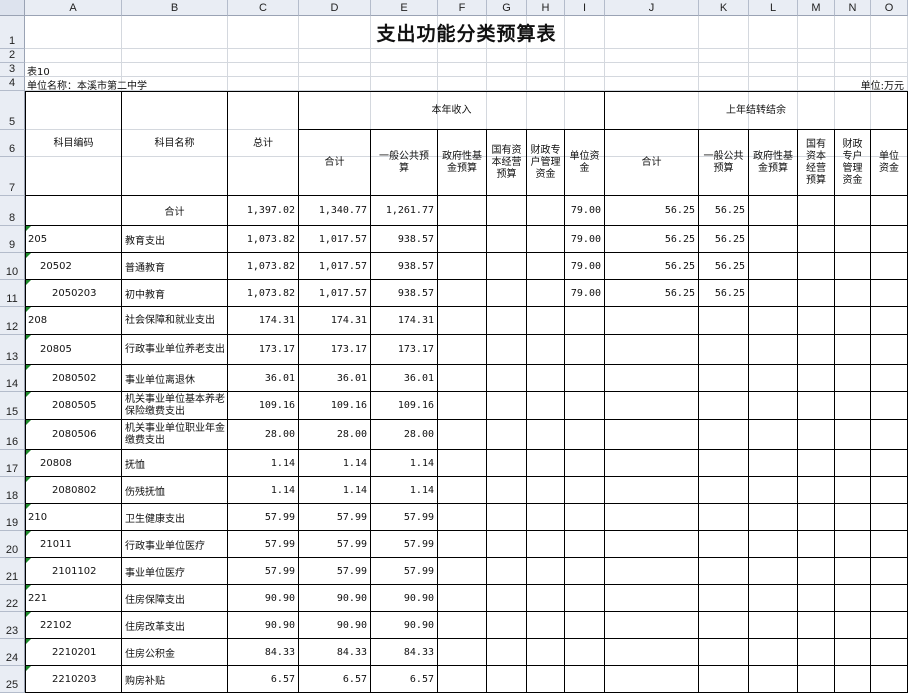 The width and height of the screenshot is (913, 698). Describe the element at coordinates (263, 490) in the screenshot. I see `cell-total: 1.14` at that location.